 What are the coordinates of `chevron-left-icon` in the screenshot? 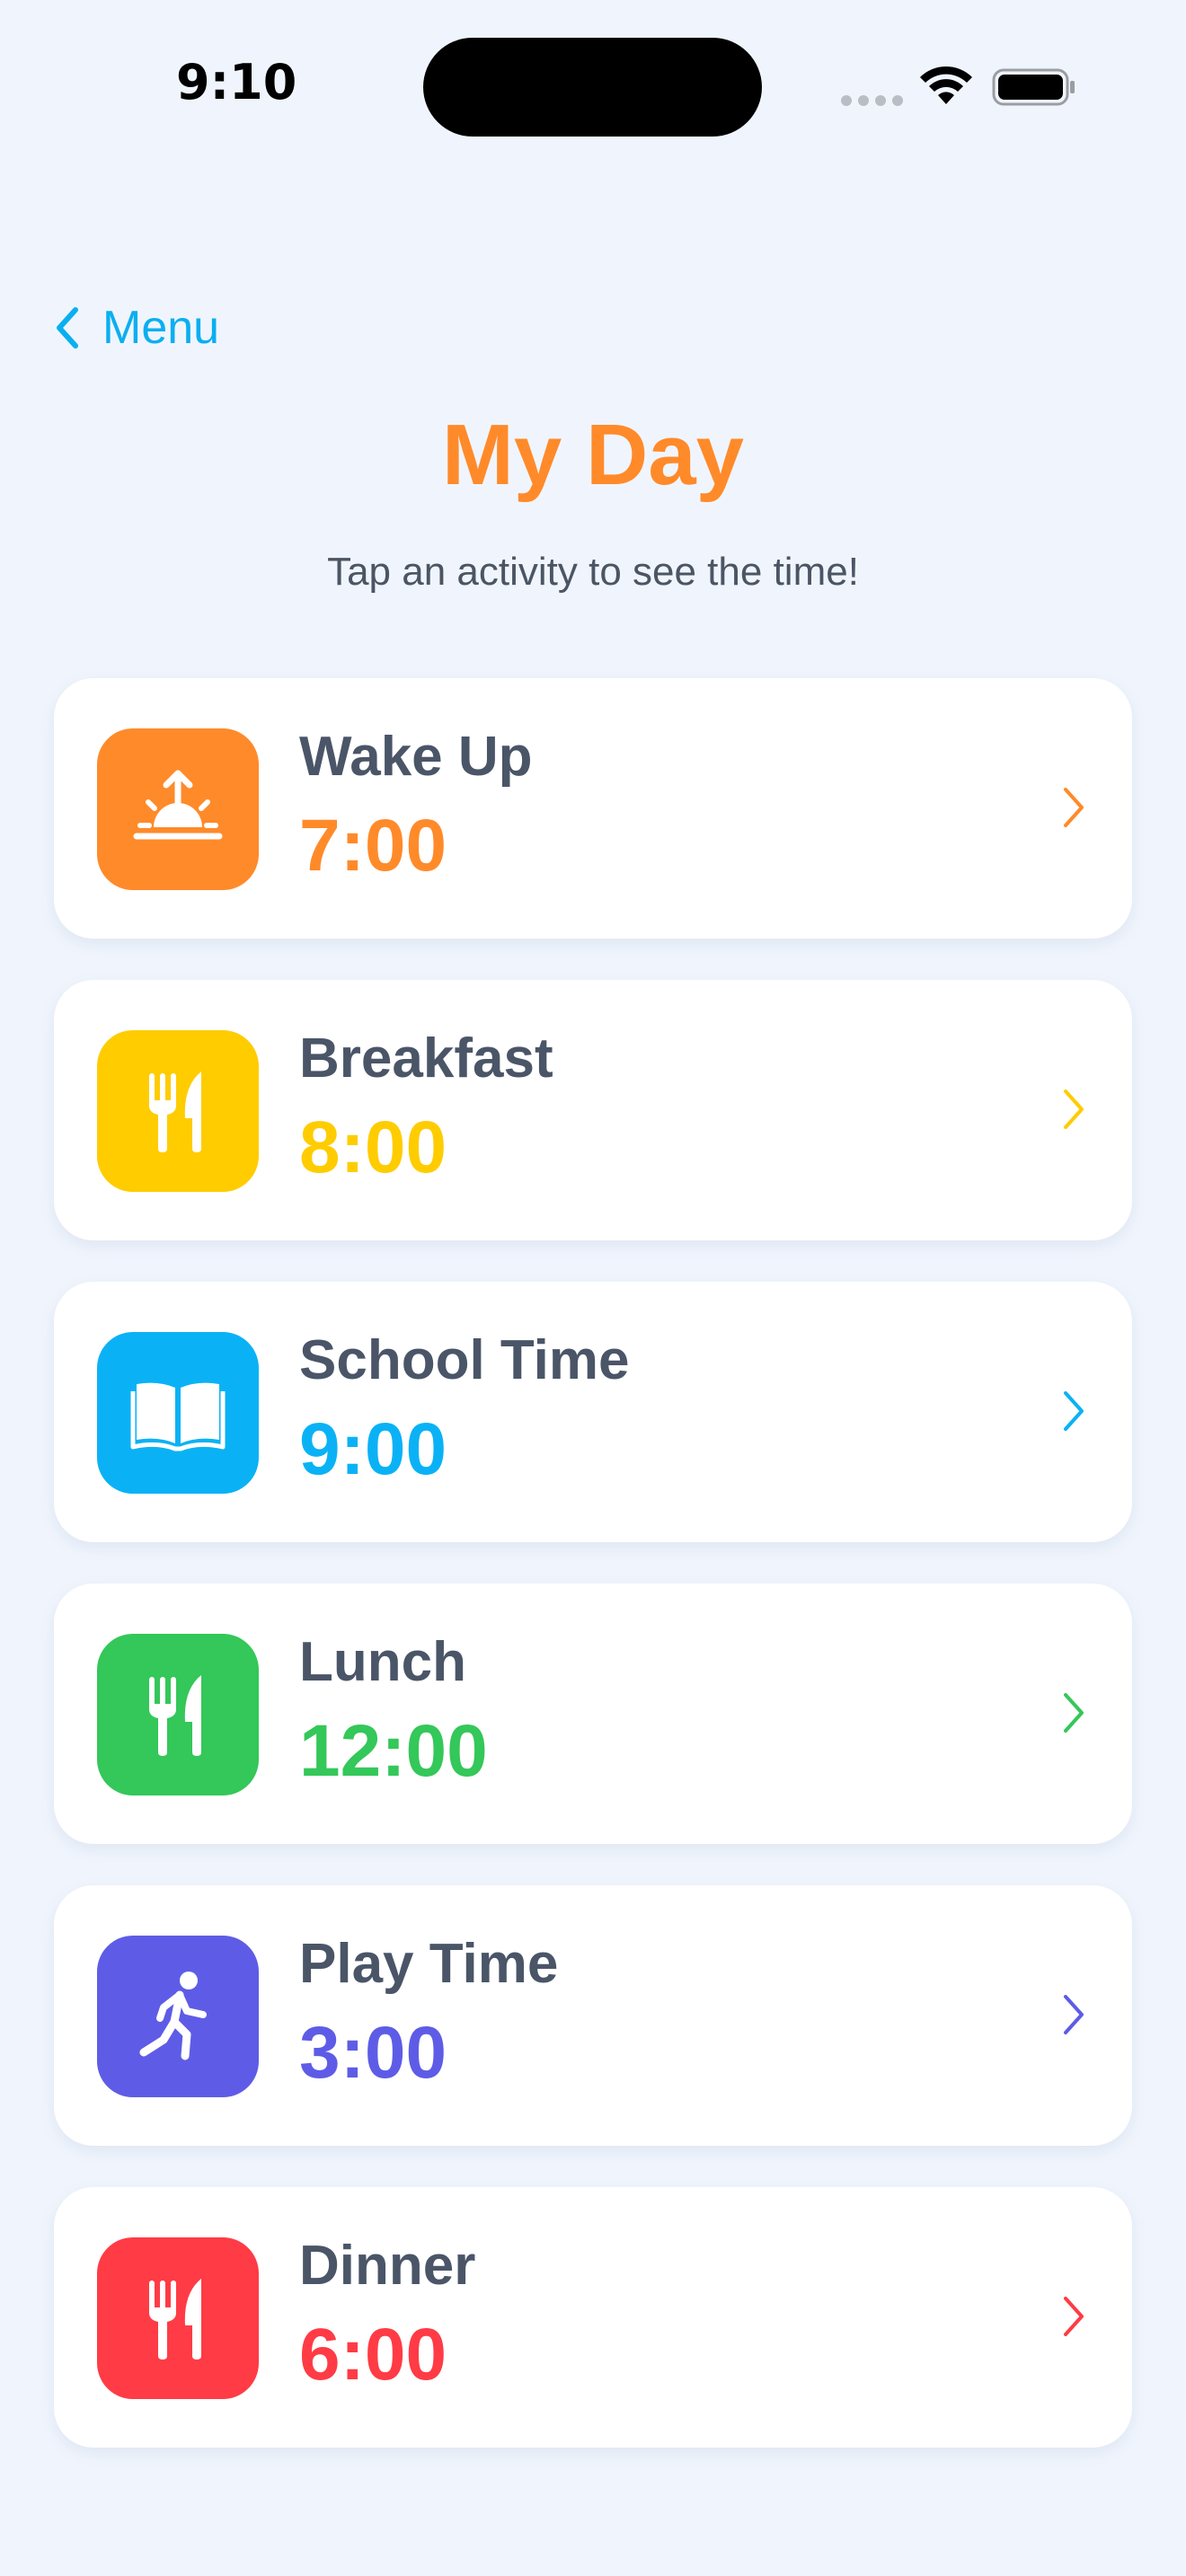 It's located at (67, 327).